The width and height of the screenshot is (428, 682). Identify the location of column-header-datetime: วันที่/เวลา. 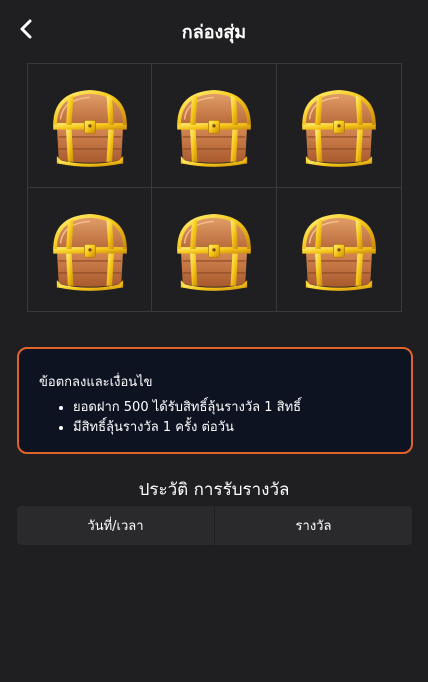
(115, 526).